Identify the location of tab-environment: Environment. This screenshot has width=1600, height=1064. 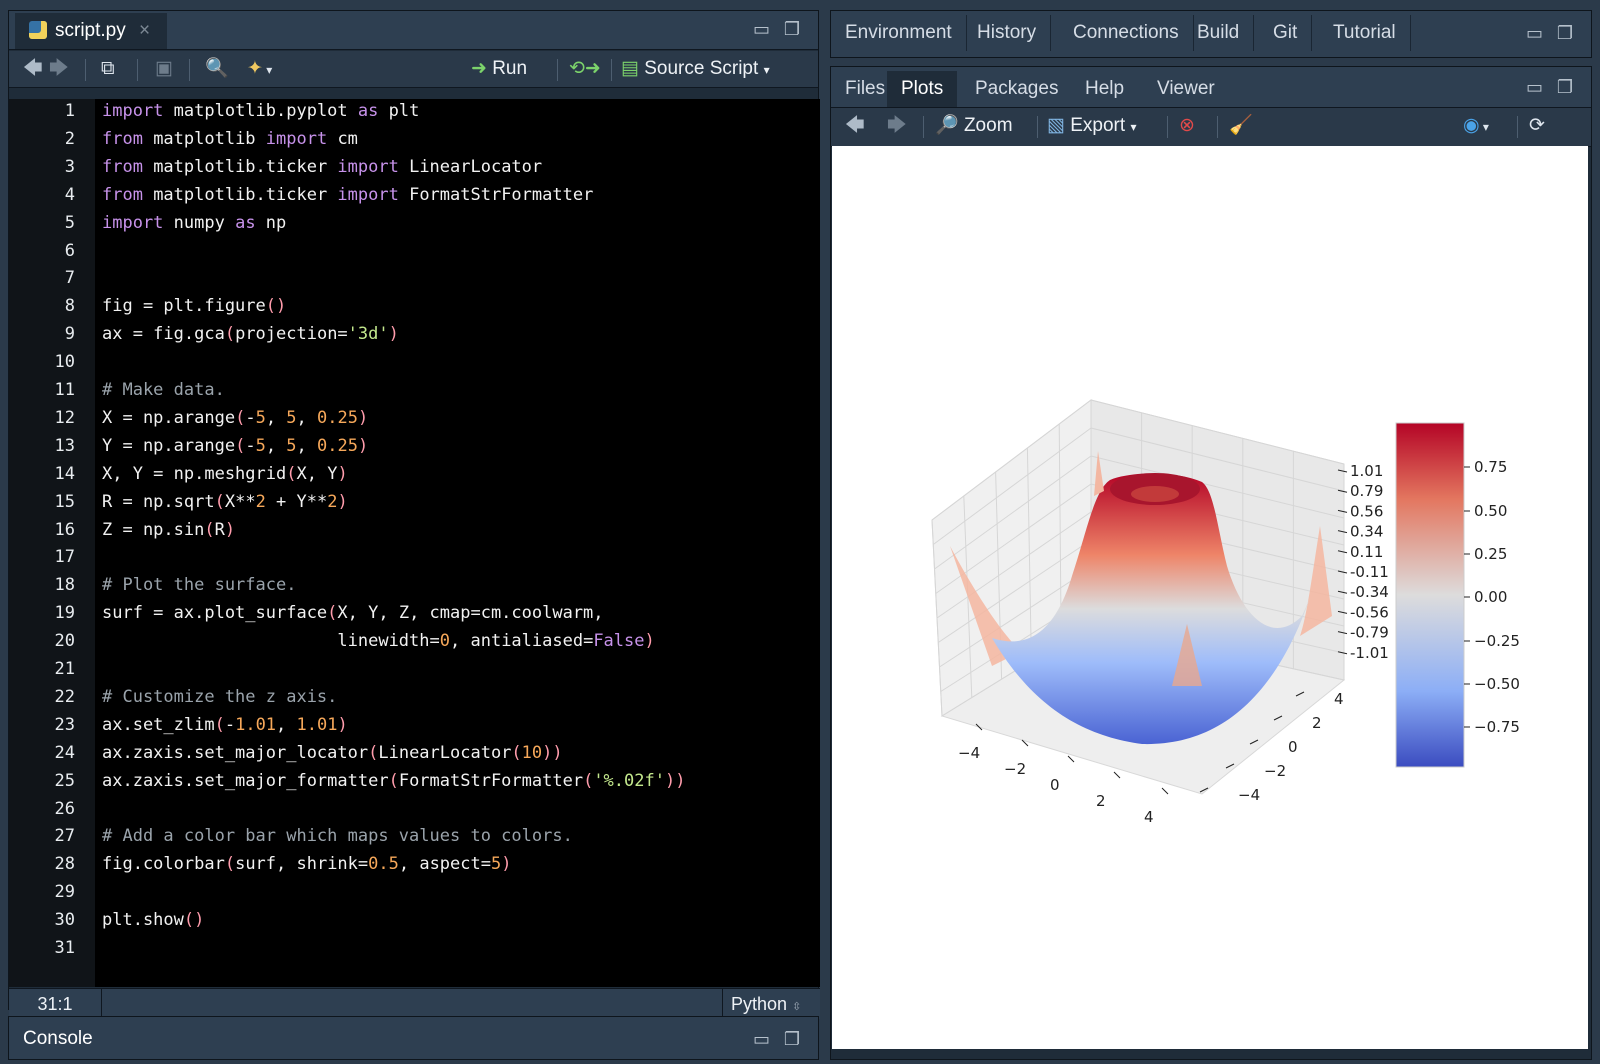
(899, 33).